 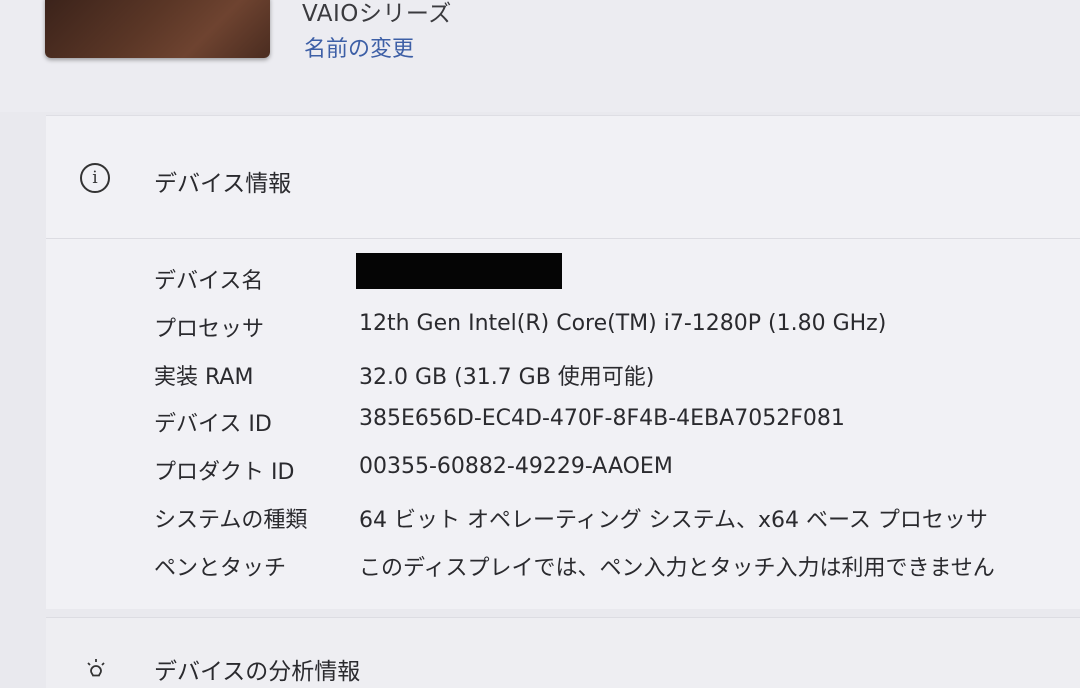 What do you see at coordinates (220, 568) in the screenshot?
I see `spec-label: ペンとタッチ` at bounding box center [220, 568].